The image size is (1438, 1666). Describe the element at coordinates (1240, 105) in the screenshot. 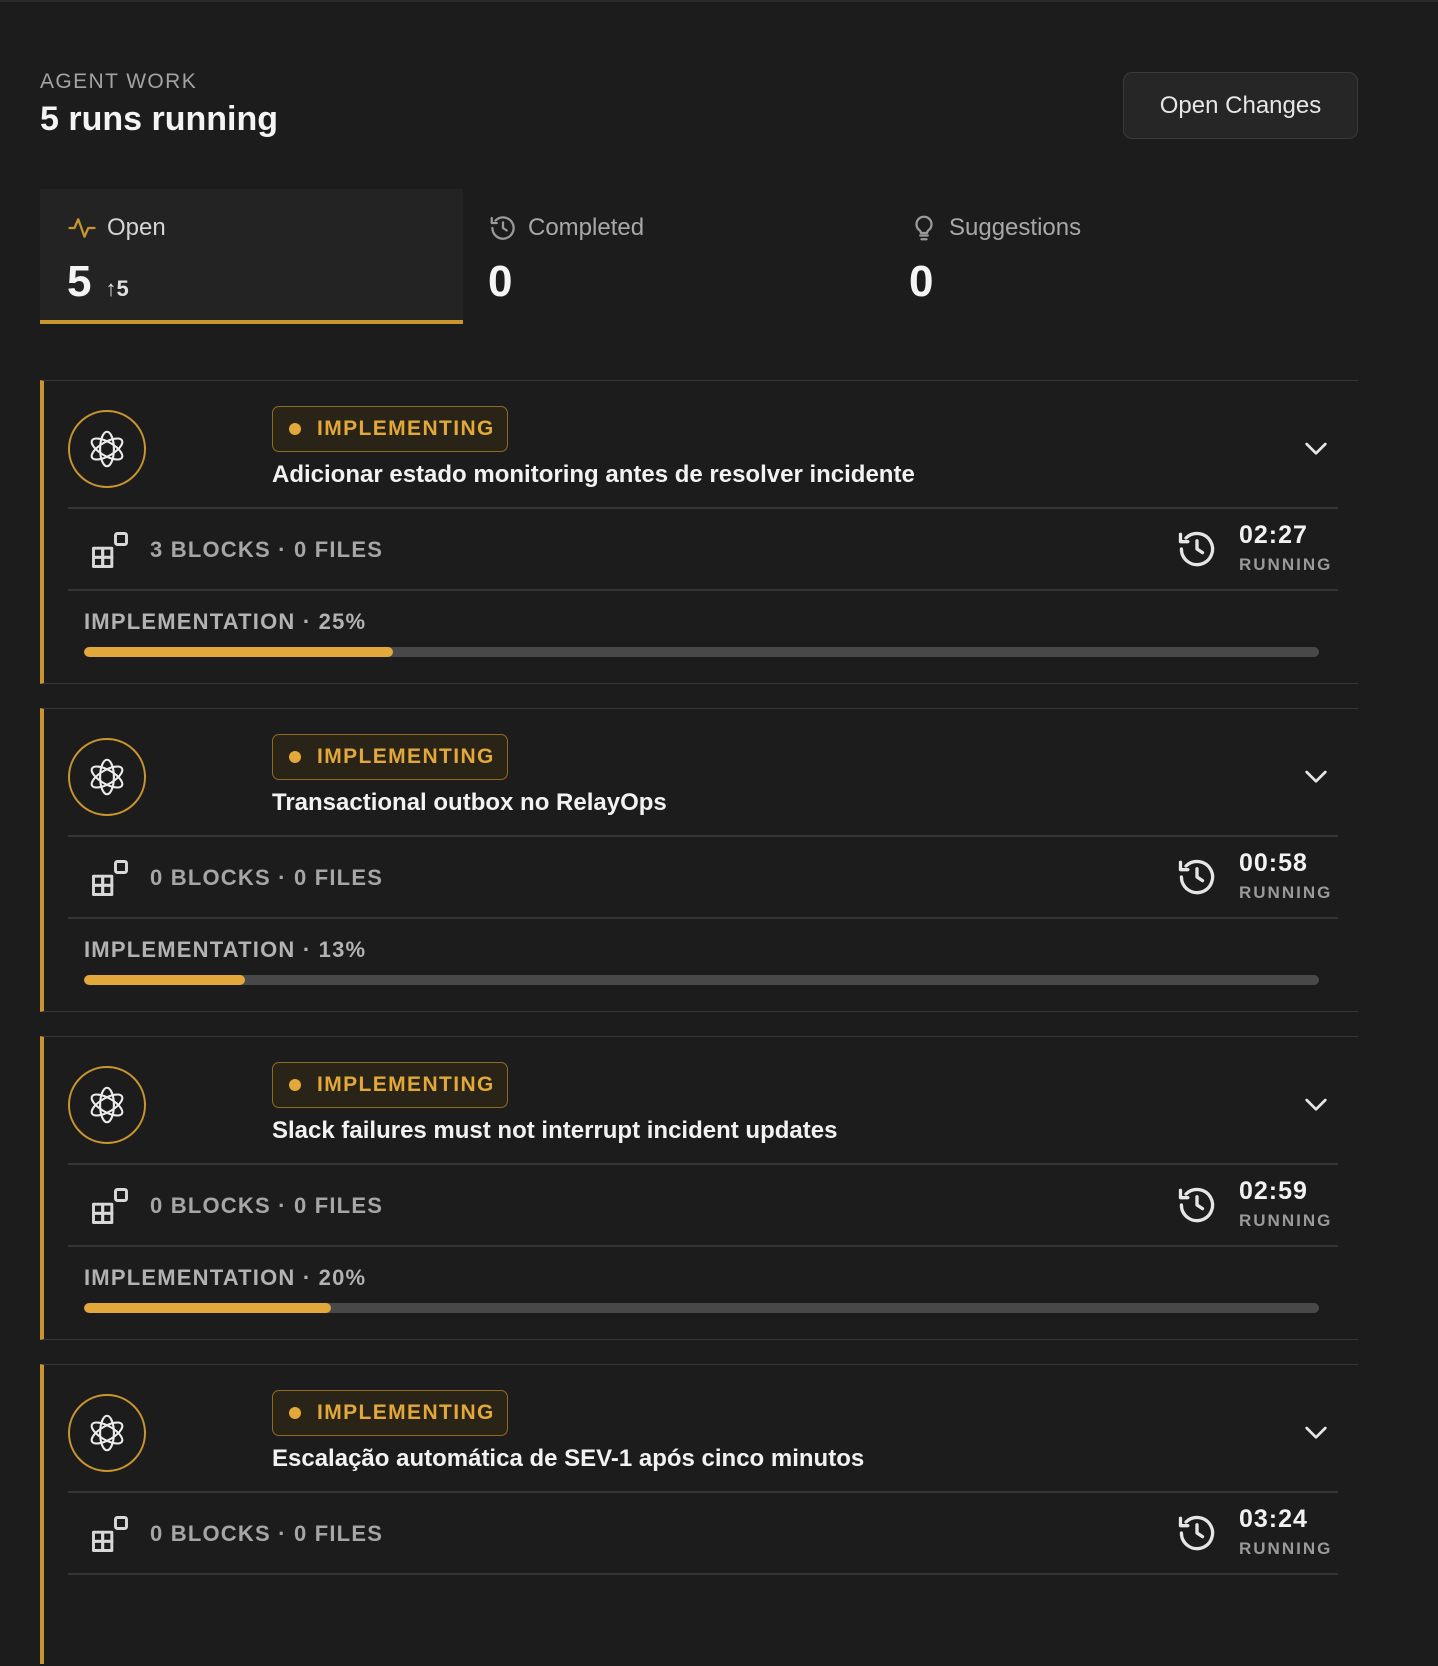

I see `open-changes-button: Open Changes` at that location.